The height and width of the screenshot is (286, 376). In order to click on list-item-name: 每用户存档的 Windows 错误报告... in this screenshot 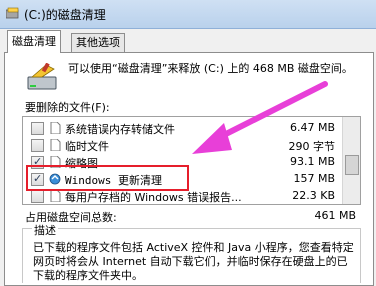, I will do `click(153, 197)`.